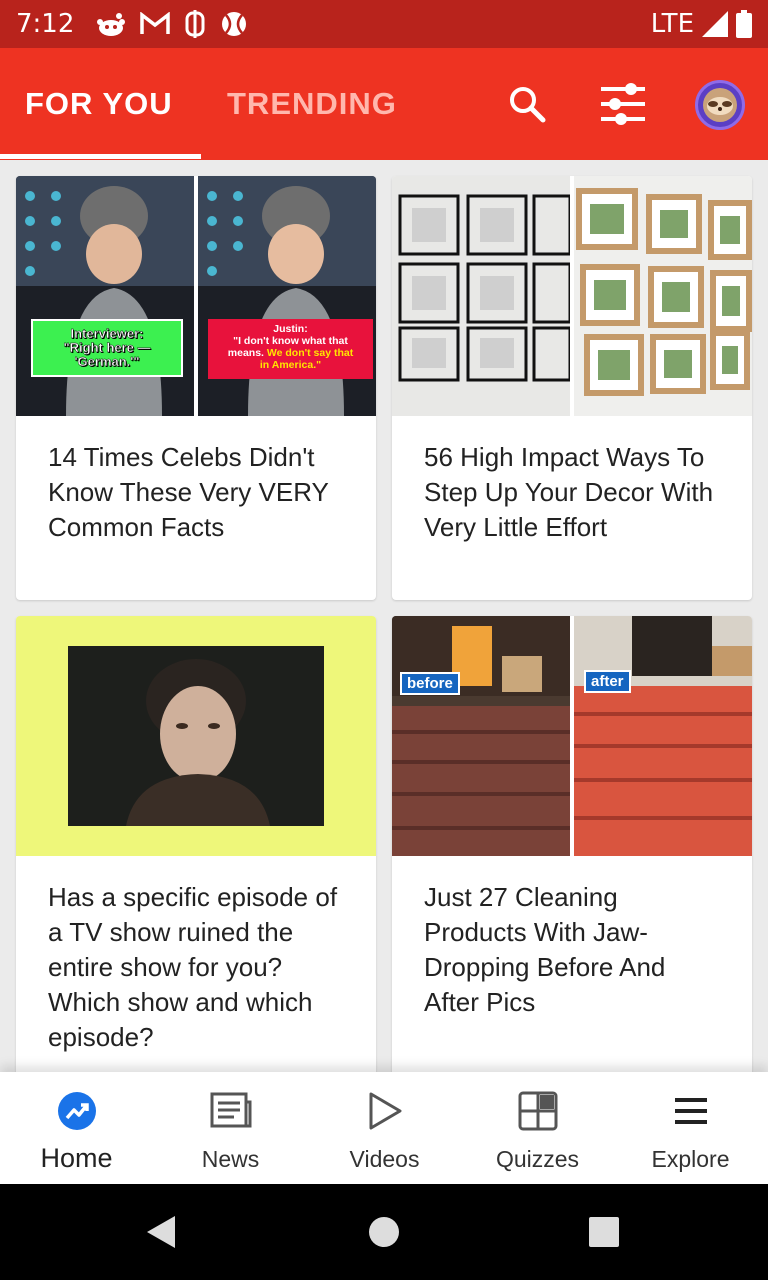 This screenshot has height=1280, width=768. I want to click on filter-sliders-icon, so click(623, 104).